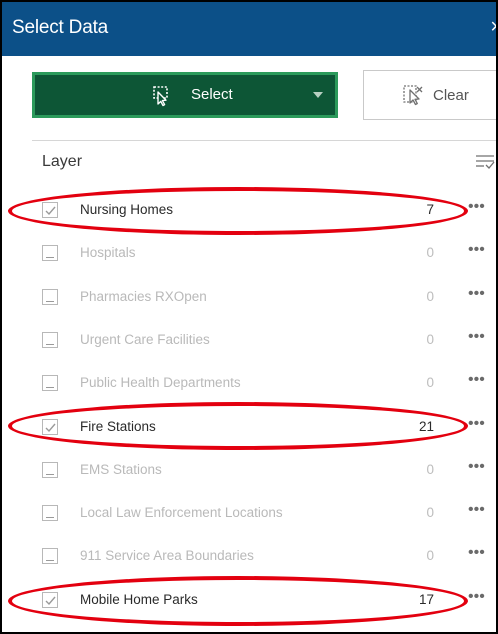 The height and width of the screenshot is (634, 498). Describe the element at coordinates (249, 29) in the screenshot. I see `panel-title-bar: Select Data ×` at that location.